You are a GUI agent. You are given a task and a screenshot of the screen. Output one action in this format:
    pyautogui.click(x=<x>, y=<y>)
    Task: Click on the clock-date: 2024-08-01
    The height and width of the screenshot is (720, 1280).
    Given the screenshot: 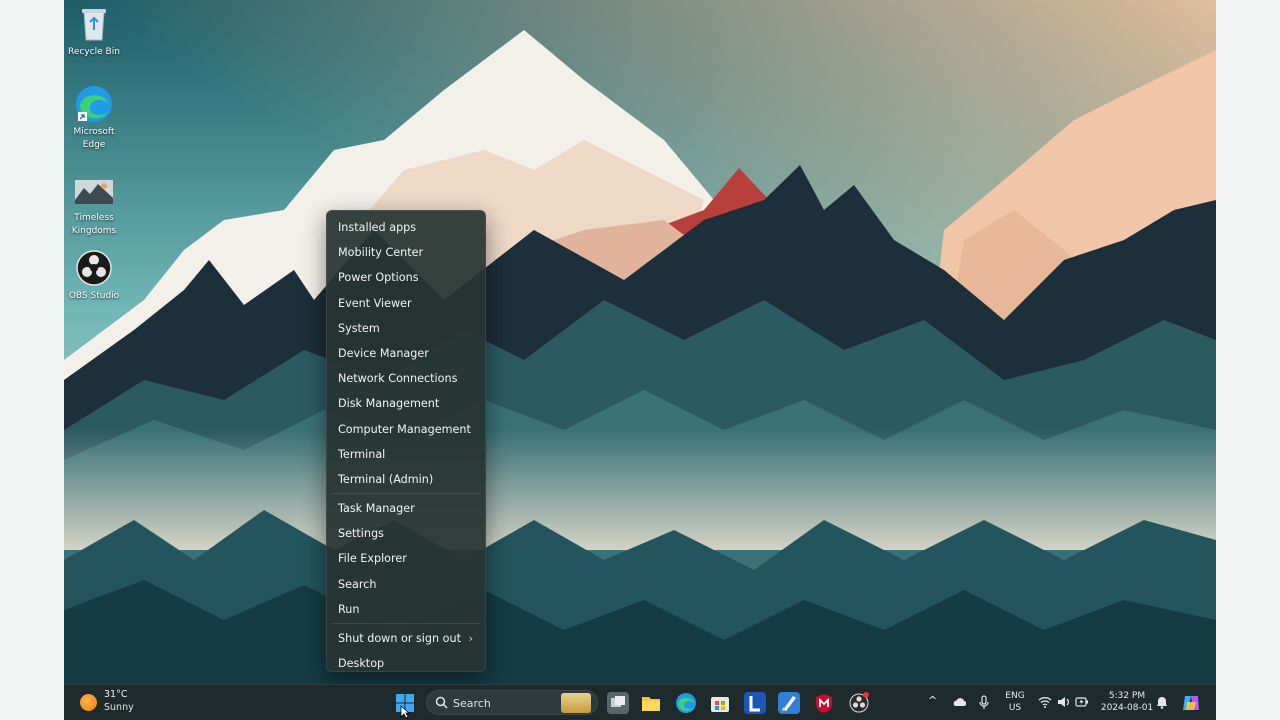 What is the action you would take?
    pyautogui.click(x=1127, y=708)
    